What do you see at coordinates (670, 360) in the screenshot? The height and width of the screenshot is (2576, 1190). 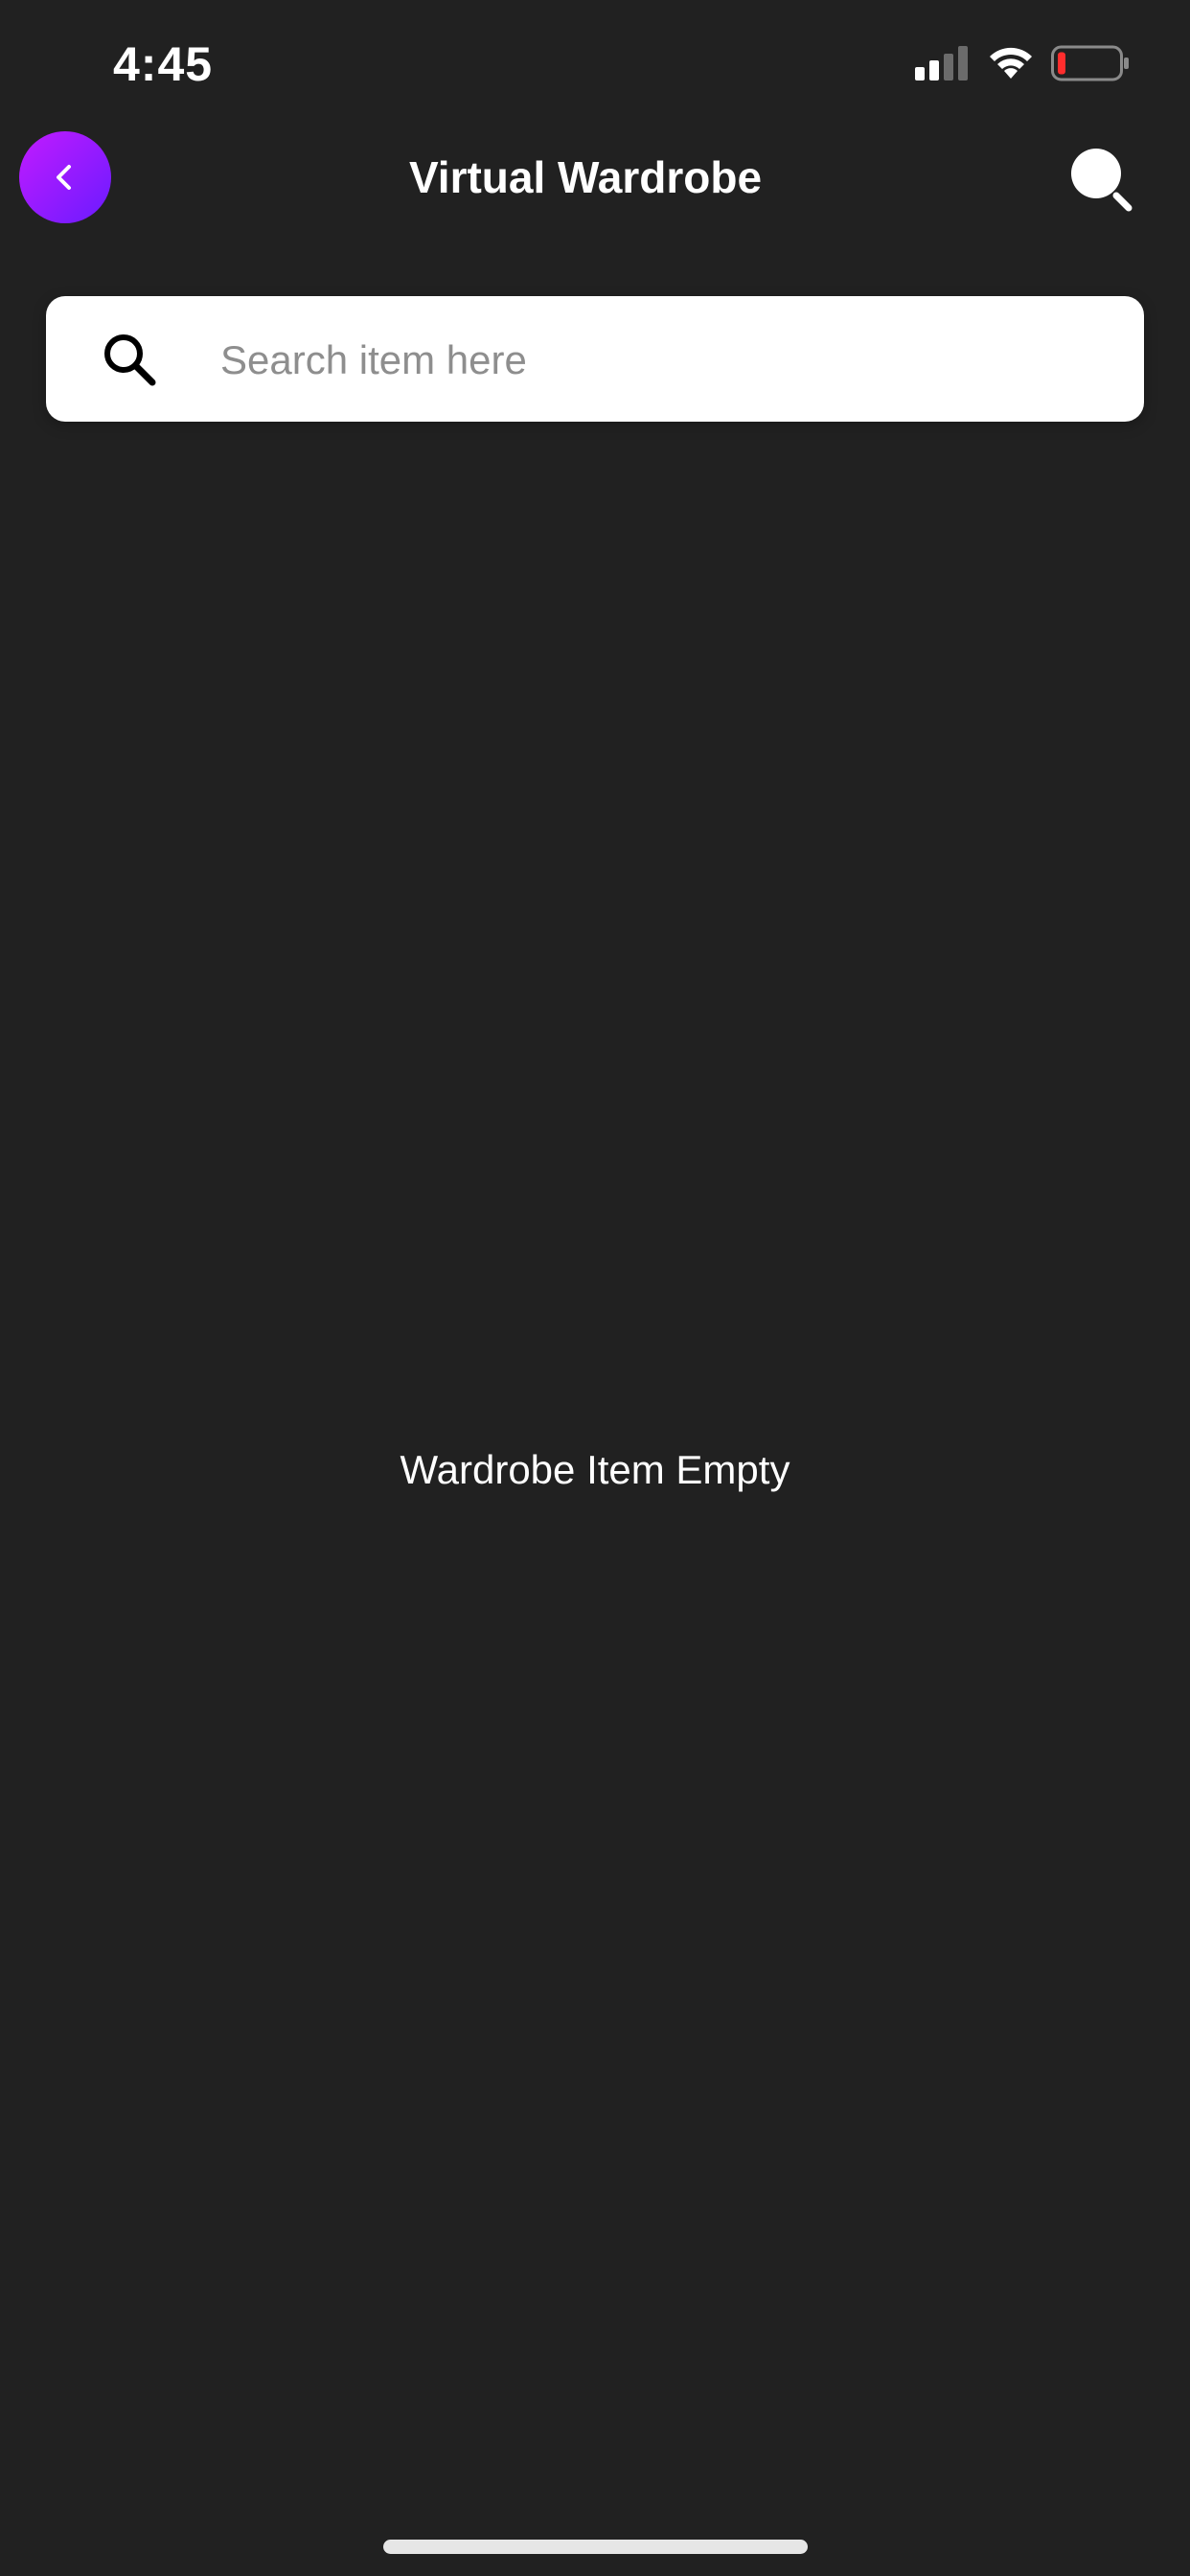 I see `search-input` at bounding box center [670, 360].